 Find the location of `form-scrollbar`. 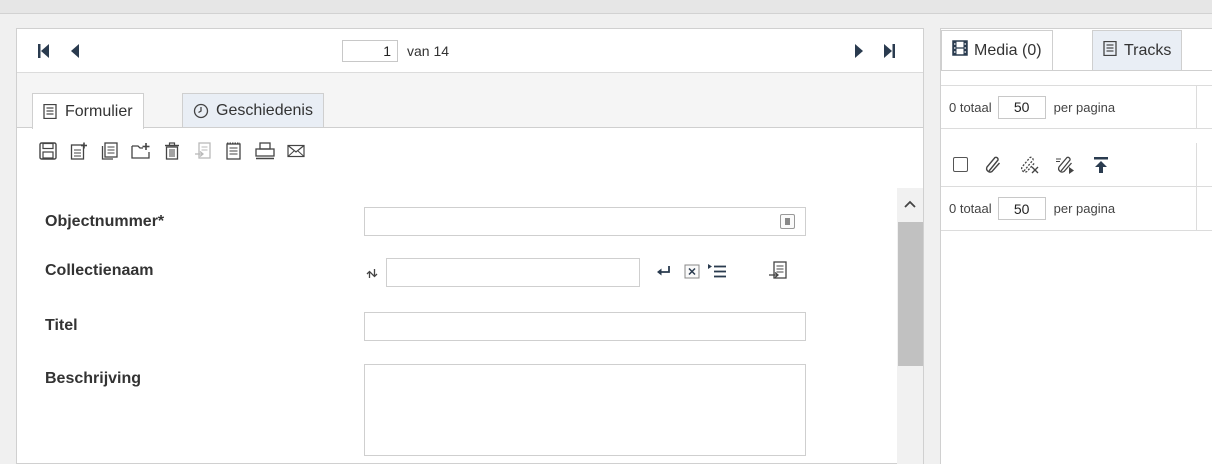

form-scrollbar is located at coordinates (910, 326).